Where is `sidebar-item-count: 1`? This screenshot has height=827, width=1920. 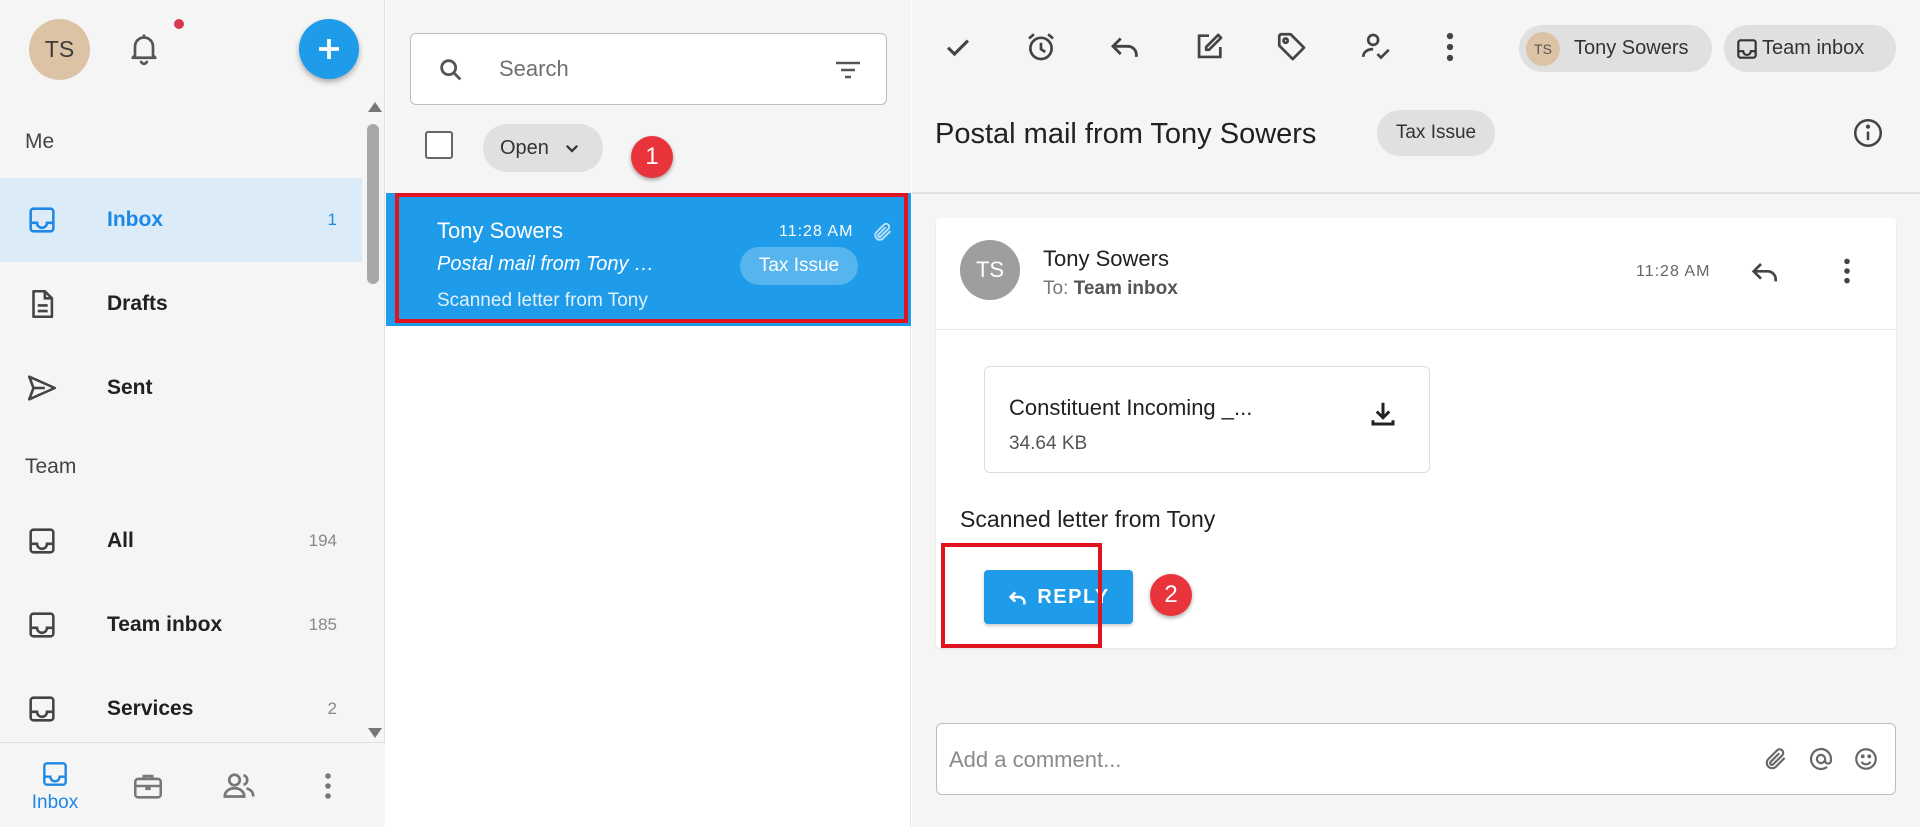
sidebar-item-count: 1 is located at coordinates (332, 219).